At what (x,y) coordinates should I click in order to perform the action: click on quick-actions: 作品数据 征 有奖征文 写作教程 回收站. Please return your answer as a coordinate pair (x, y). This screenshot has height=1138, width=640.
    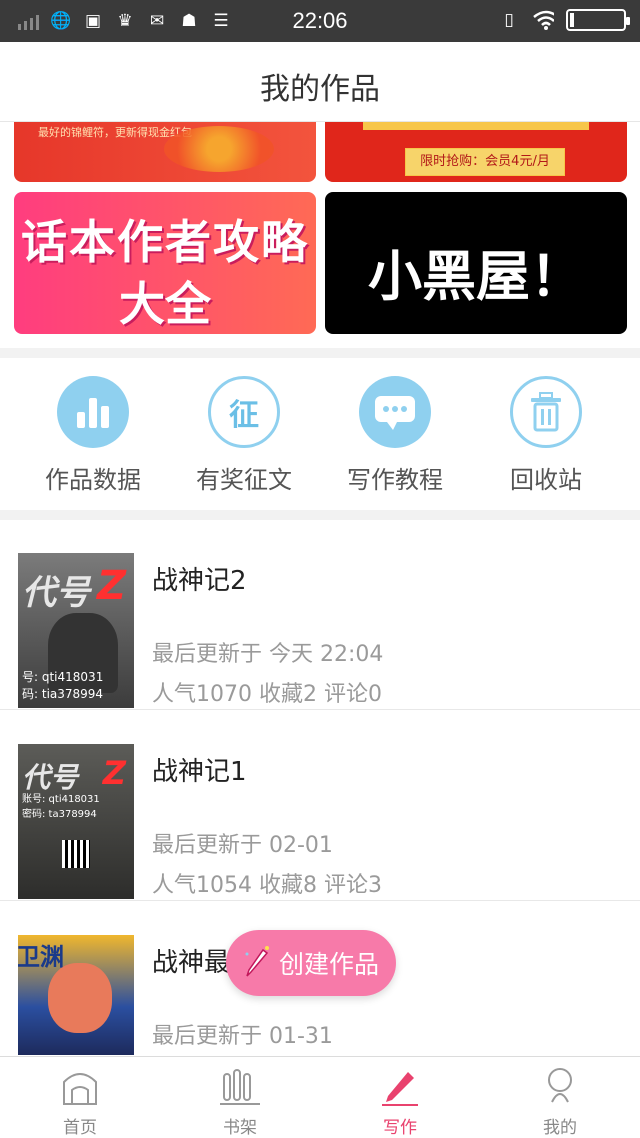
    Looking at the image, I should click on (320, 434).